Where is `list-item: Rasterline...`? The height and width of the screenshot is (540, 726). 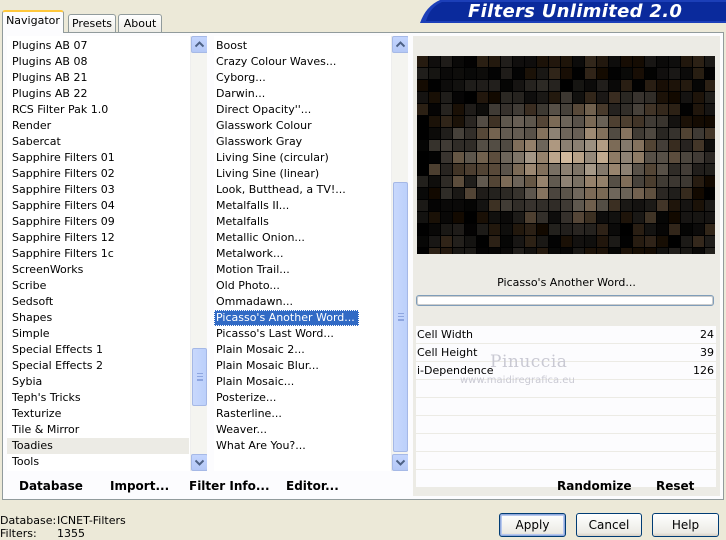
list-item: Rasterline... is located at coordinates (302, 414).